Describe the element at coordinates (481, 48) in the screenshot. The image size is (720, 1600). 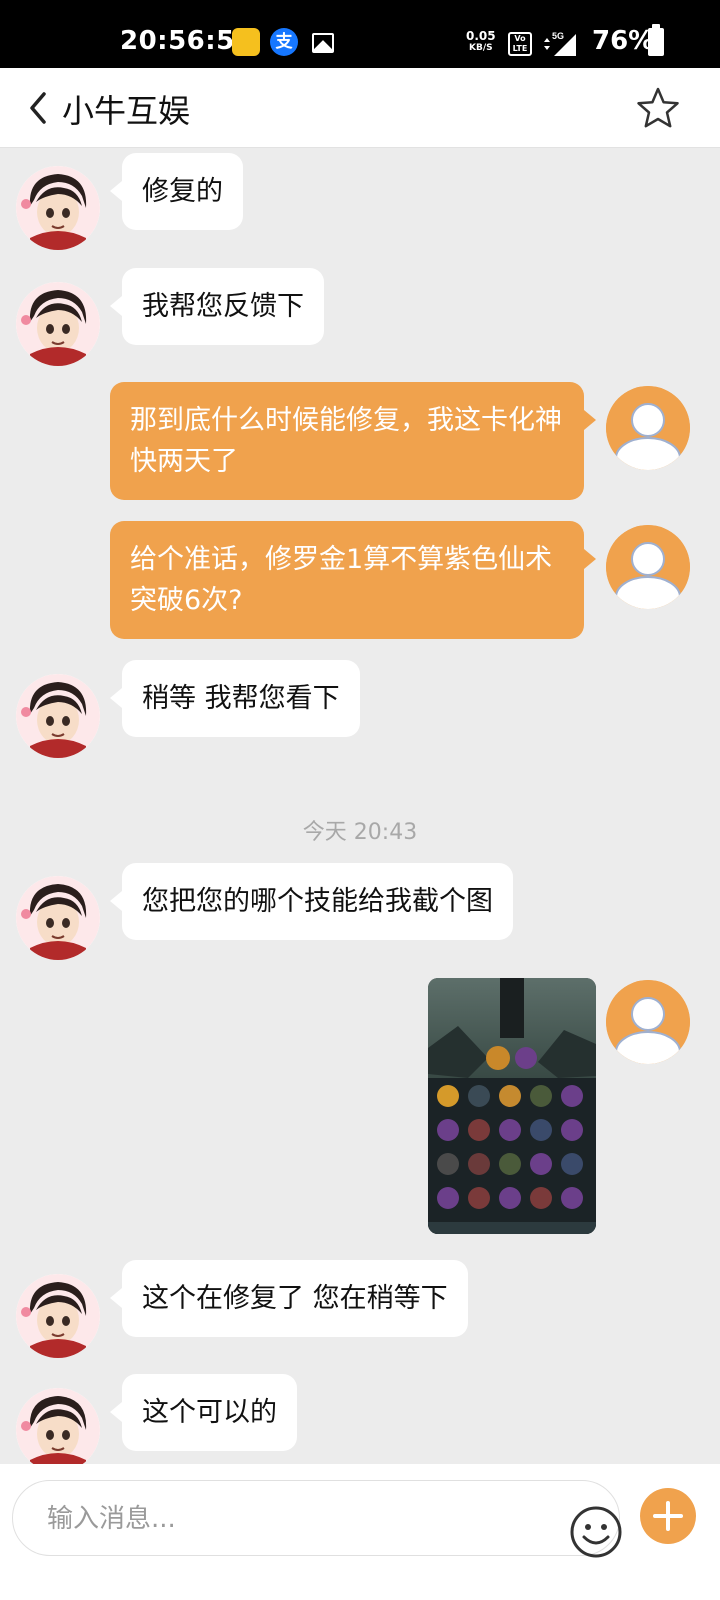
I see `network-speed-unit: KB/S` at that location.